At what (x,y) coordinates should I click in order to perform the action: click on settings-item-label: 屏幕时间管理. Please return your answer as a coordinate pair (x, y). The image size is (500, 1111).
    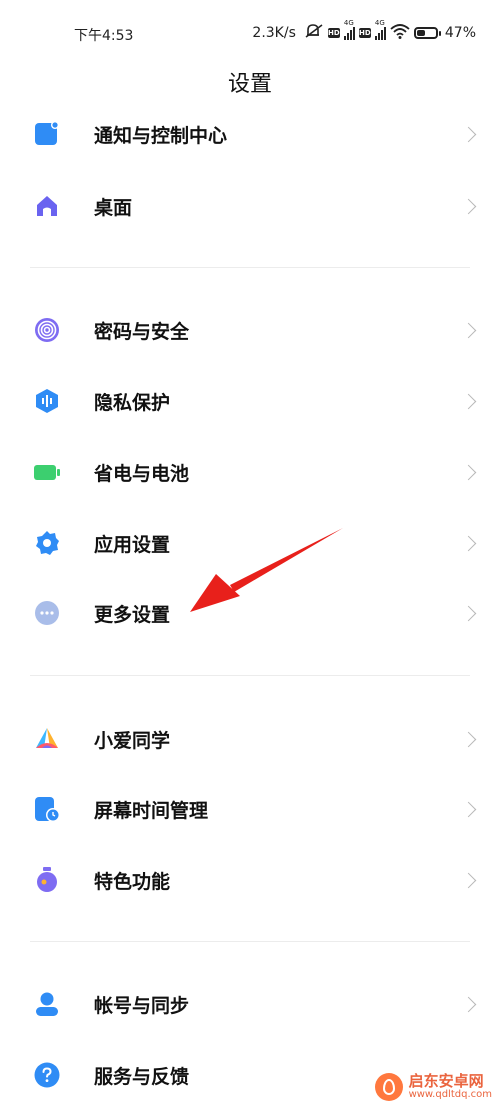
    Looking at the image, I should click on (151, 810).